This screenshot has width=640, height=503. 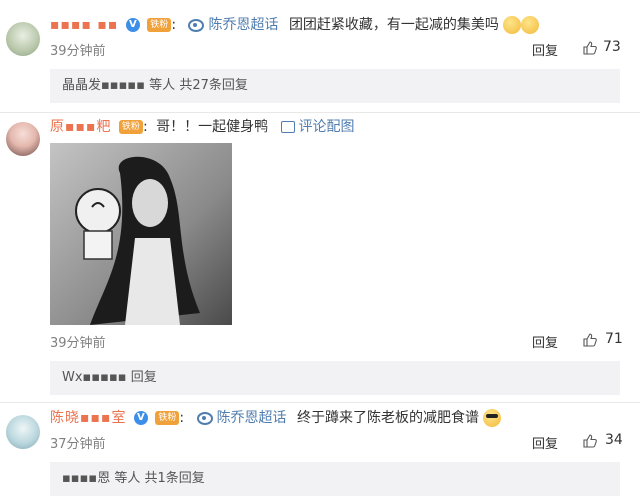 I want to click on comment-header: ▪▪▪▪ ▪▪ V 铁粉: 陈乔恩超话 团团赶紧收藏，有一起减的集美吗, so click(x=295, y=25).